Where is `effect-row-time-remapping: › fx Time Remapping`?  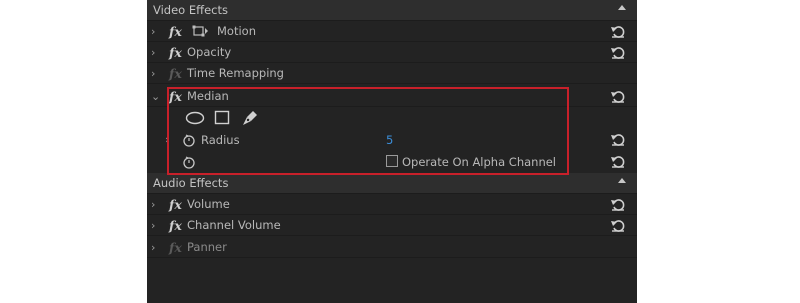 effect-row-time-remapping: › fx Time Remapping is located at coordinates (392, 73).